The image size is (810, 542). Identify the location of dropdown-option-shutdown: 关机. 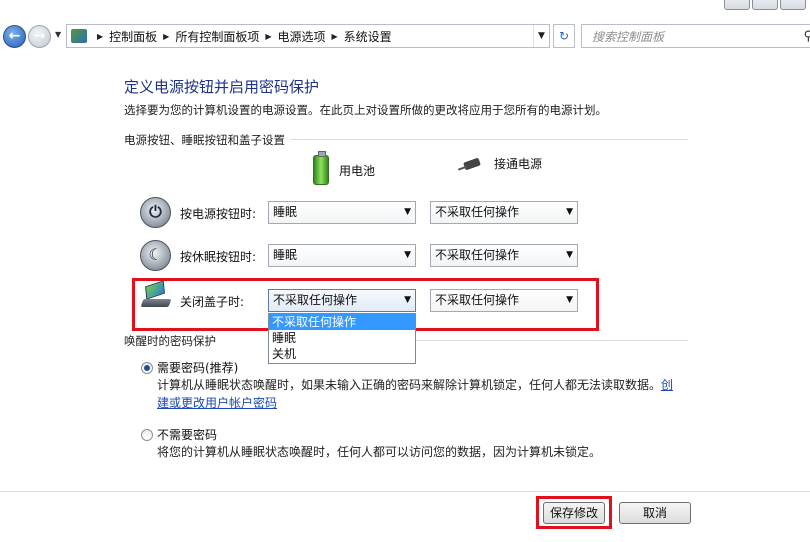
(342, 354).